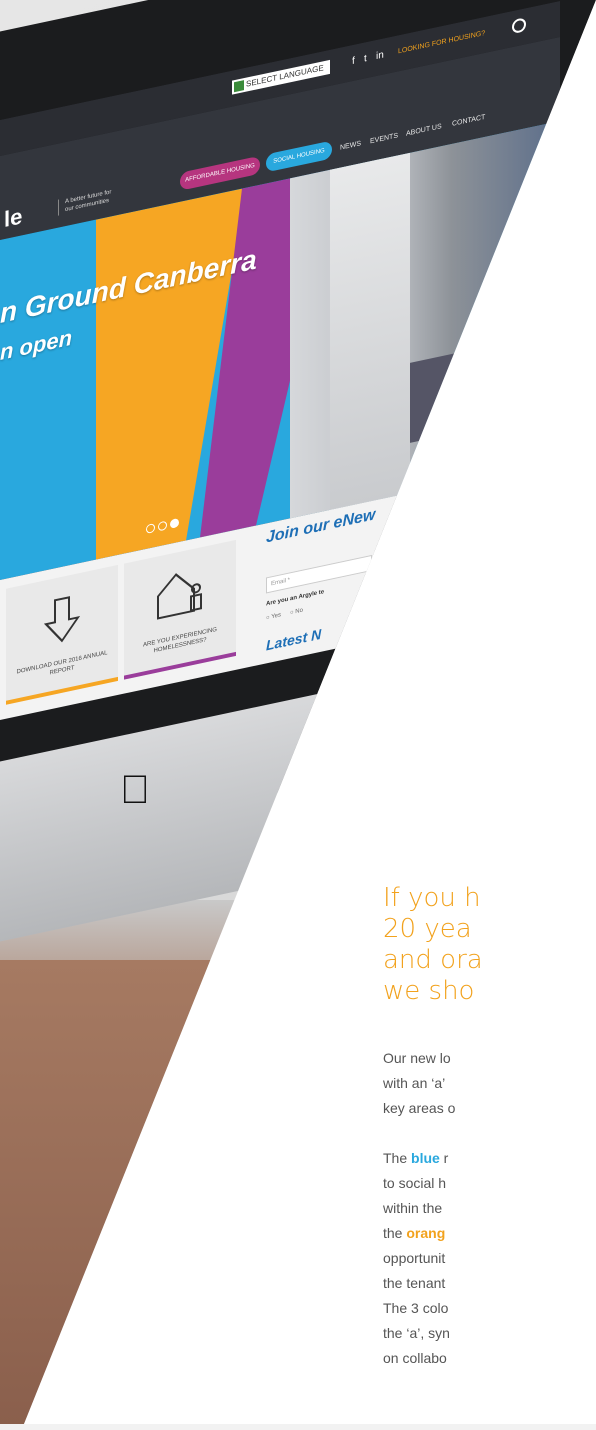 This screenshot has height=1430, width=596. Describe the element at coordinates (13, 218) in the screenshot. I see `site-logo: le` at that location.